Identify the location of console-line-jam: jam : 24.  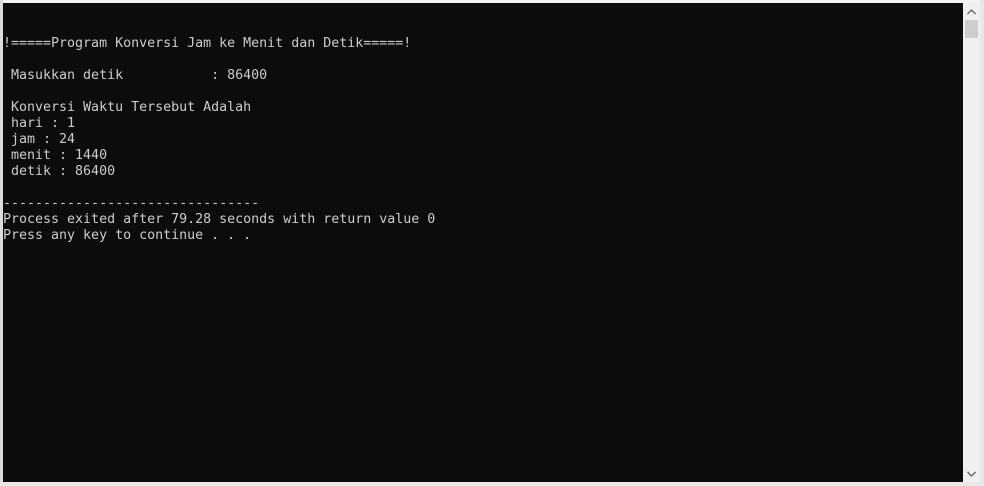
(39, 139).